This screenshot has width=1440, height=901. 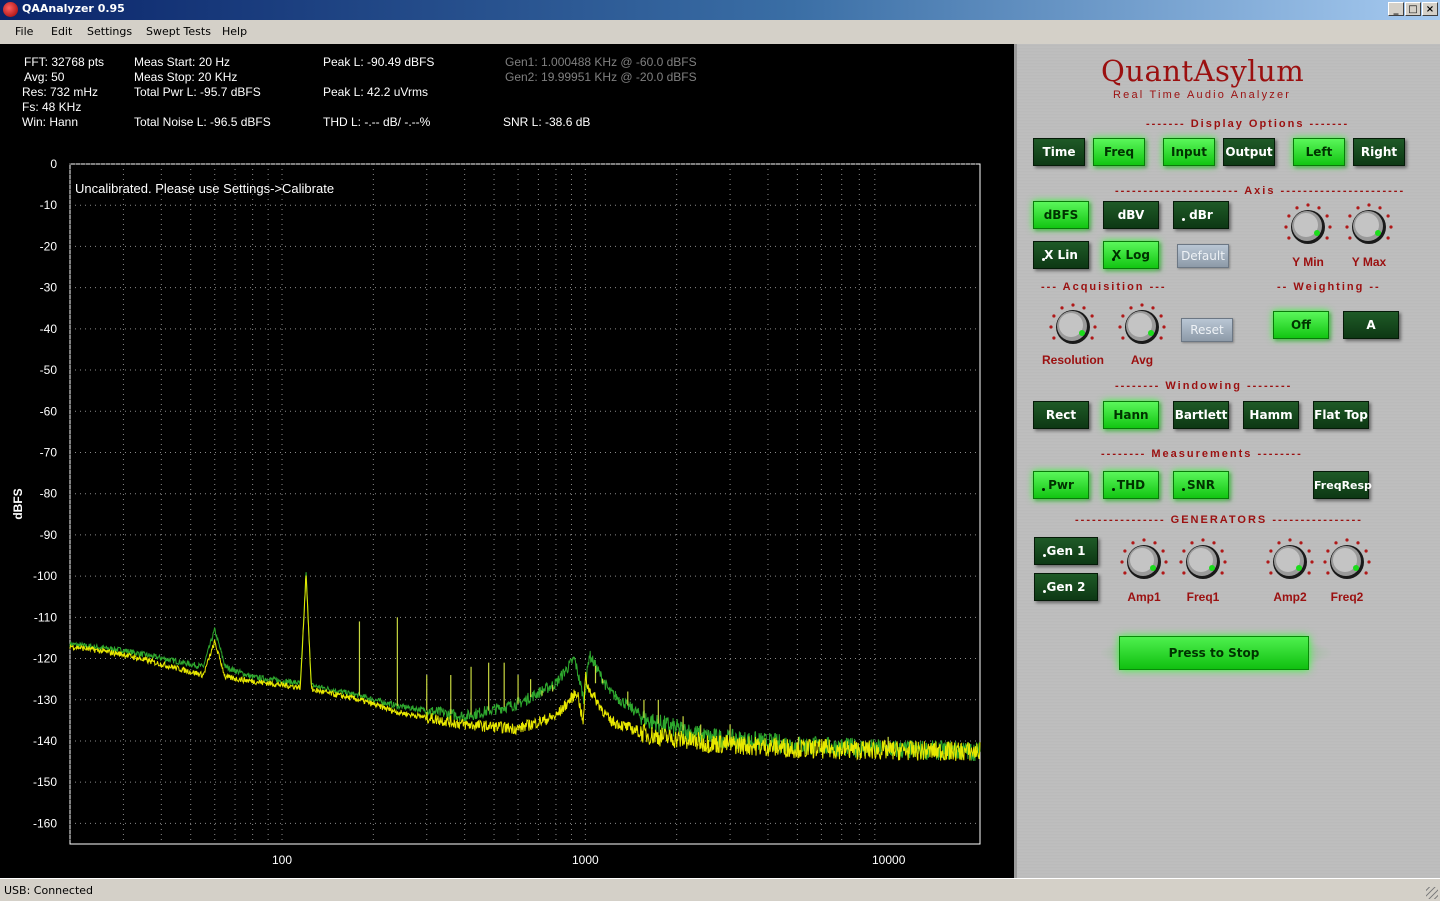 I want to click on snr-button: SNR, so click(x=1201, y=485).